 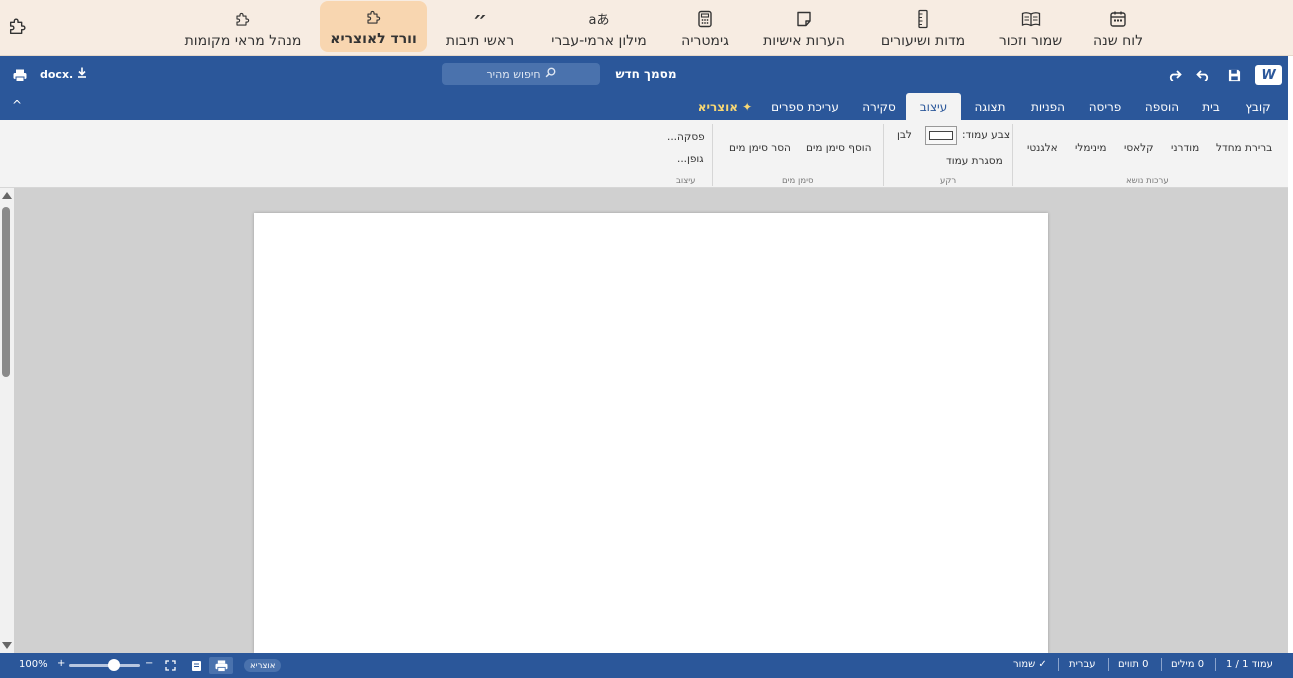 I want to click on quote-icon: ״, so click(x=480, y=18).